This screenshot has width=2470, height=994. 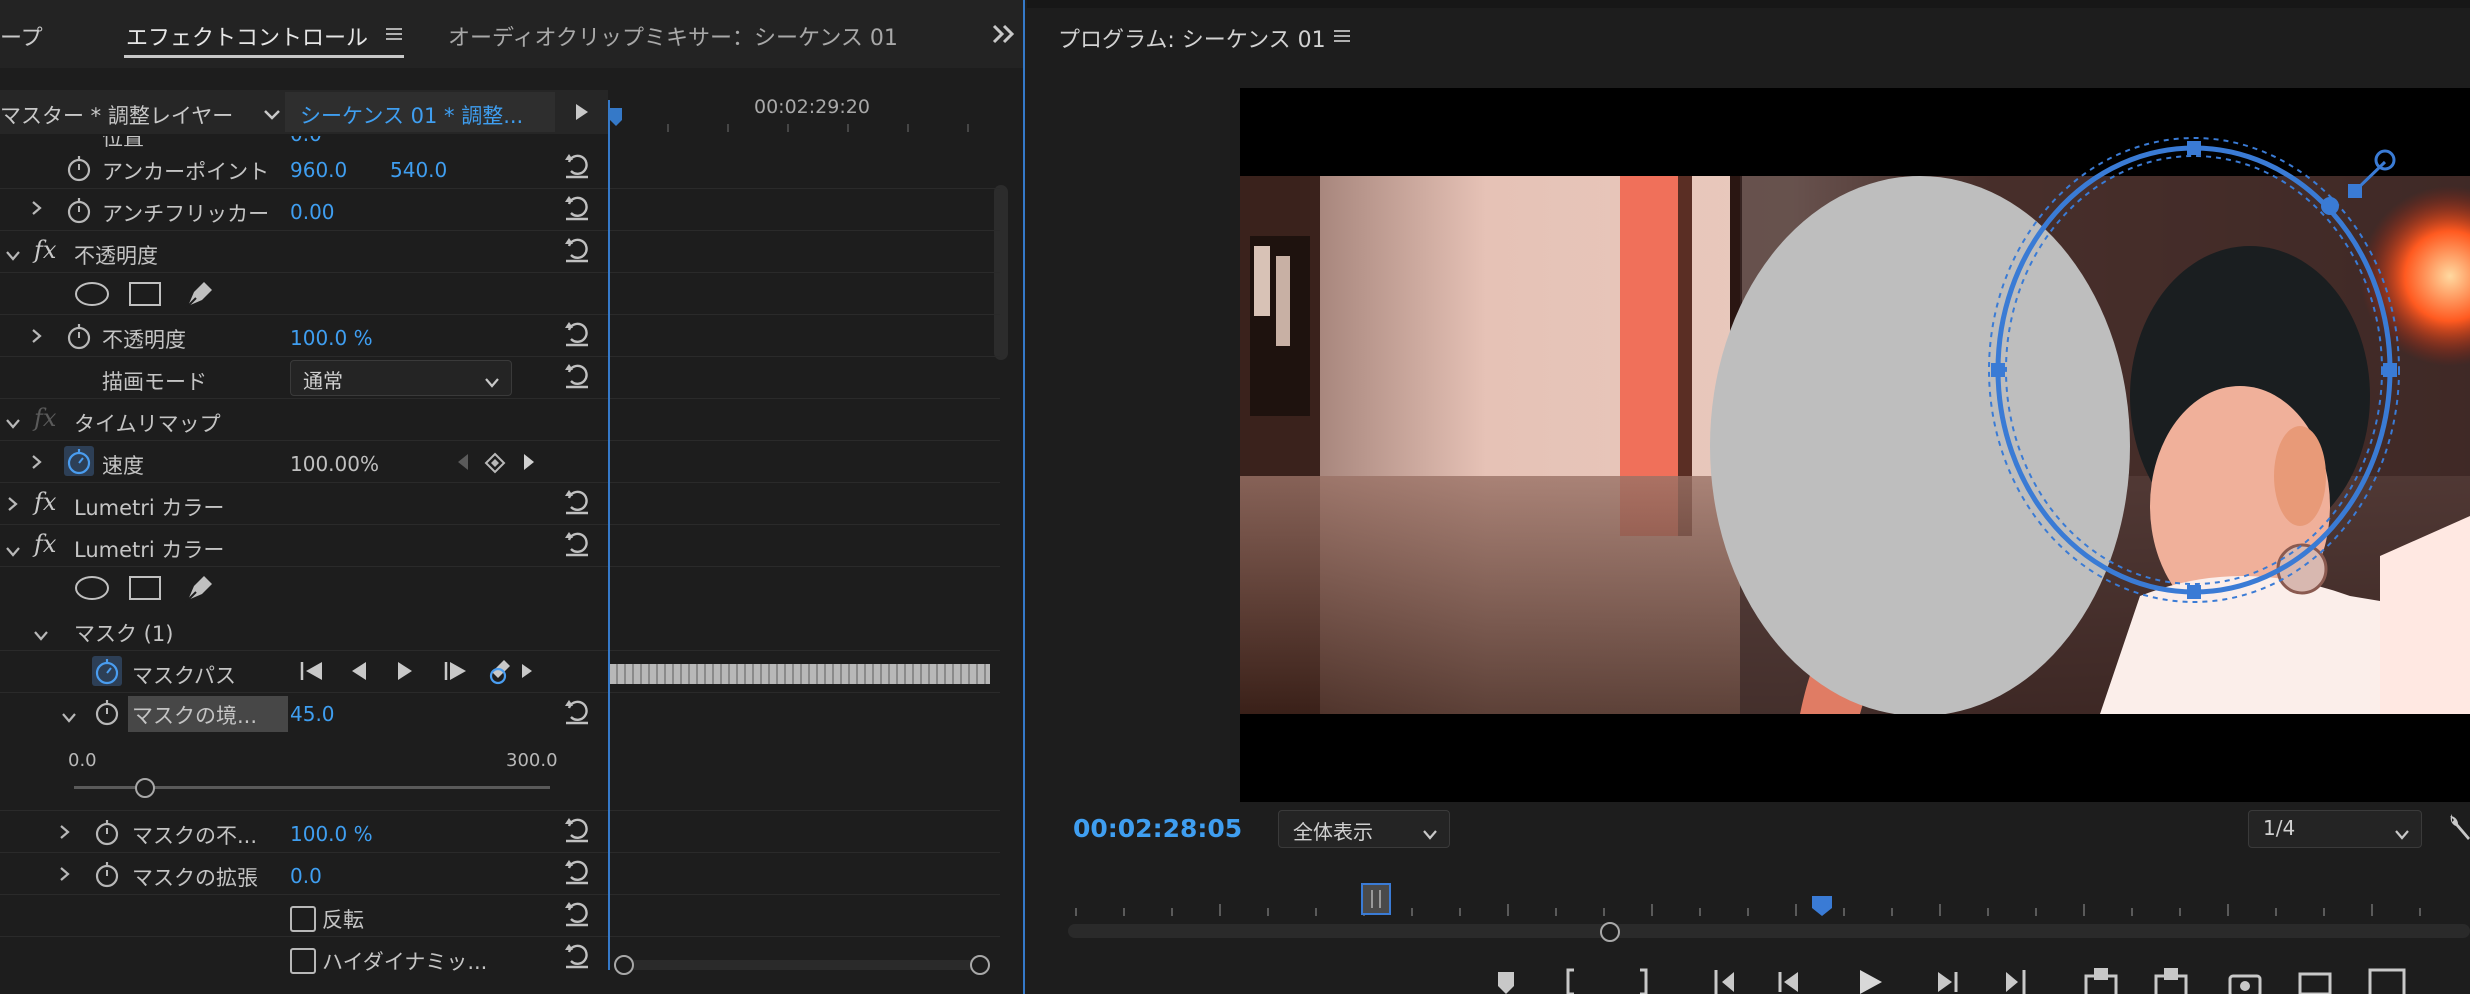 What do you see at coordinates (511, 673) in the screenshot?
I see `tracking-settings-icon` at bounding box center [511, 673].